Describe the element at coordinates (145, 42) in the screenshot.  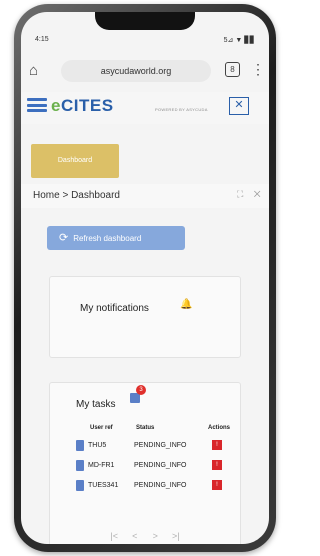
I see `status-bar: 4:15 5⊿ ▼ ▊▊` at that location.